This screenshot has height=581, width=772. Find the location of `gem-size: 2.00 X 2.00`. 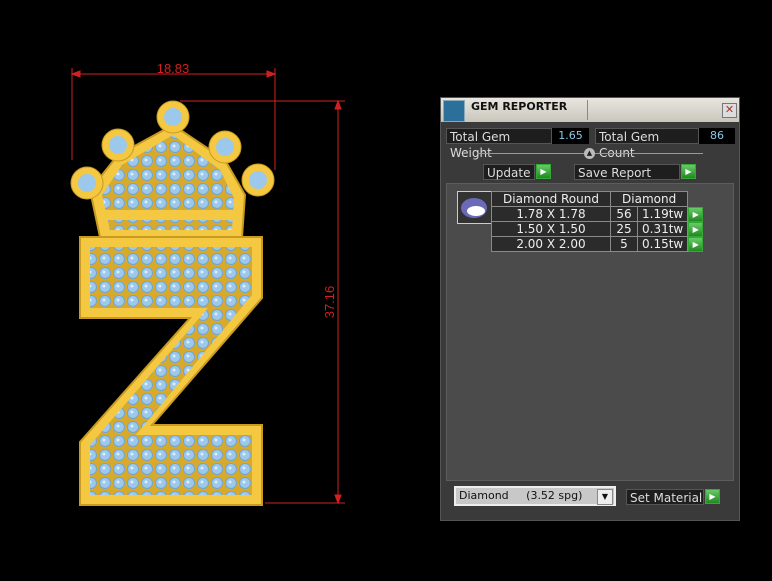

gem-size: 2.00 X 2.00 is located at coordinates (551, 244).